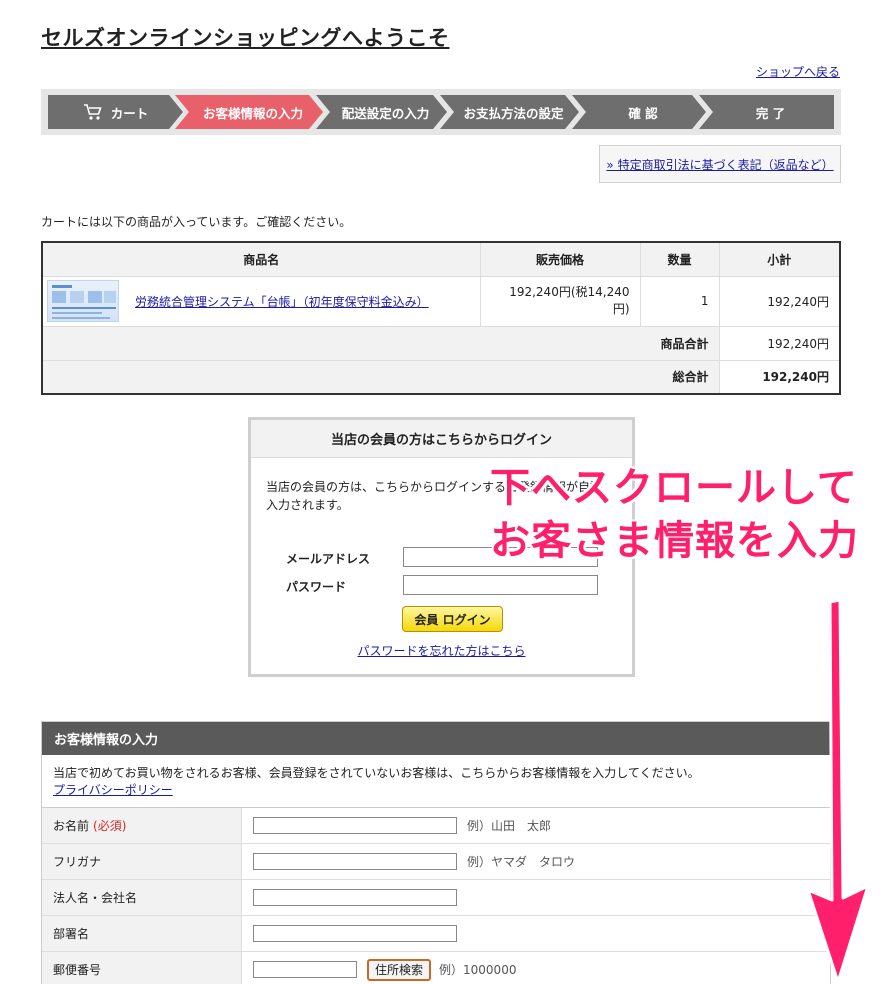  Describe the element at coordinates (142, 825) in the screenshot. I see `name-label: お名前 (必須)` at that location.